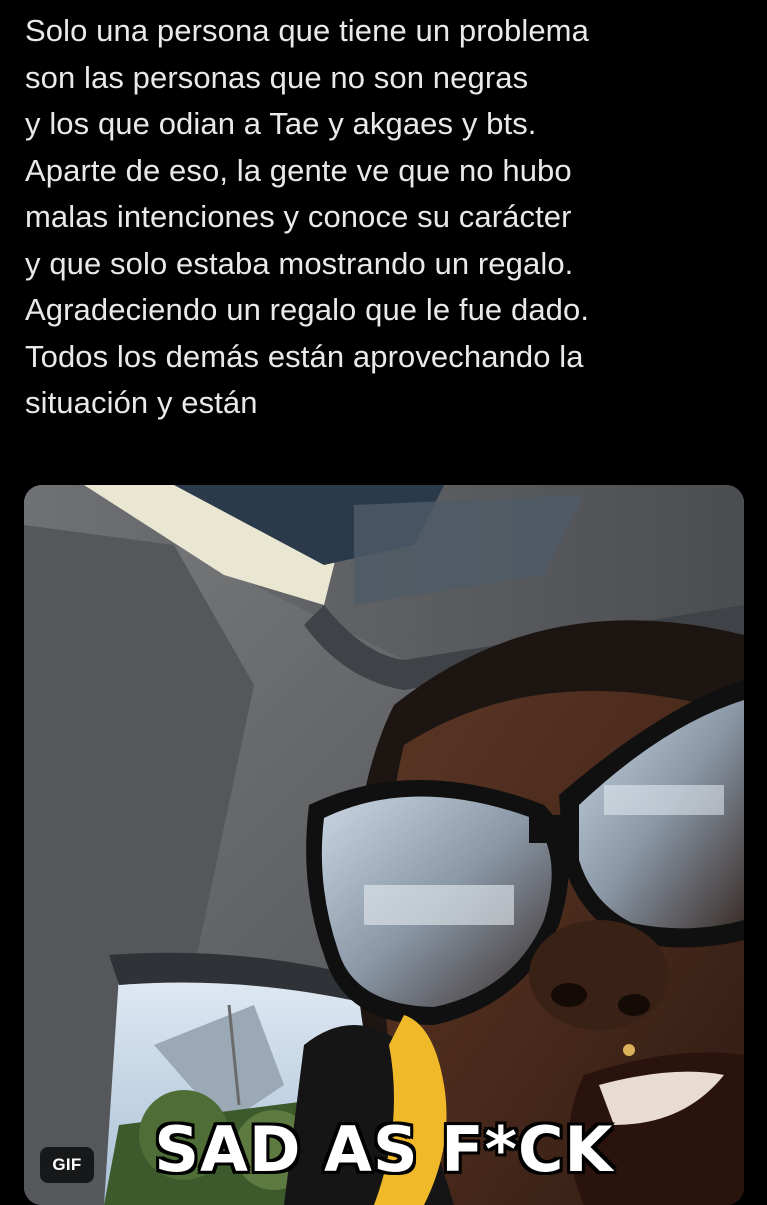 This screenshot has width=767, height=1205. I want to click on tweet-text-line: son las personas que no son negras, so click(277, 77).